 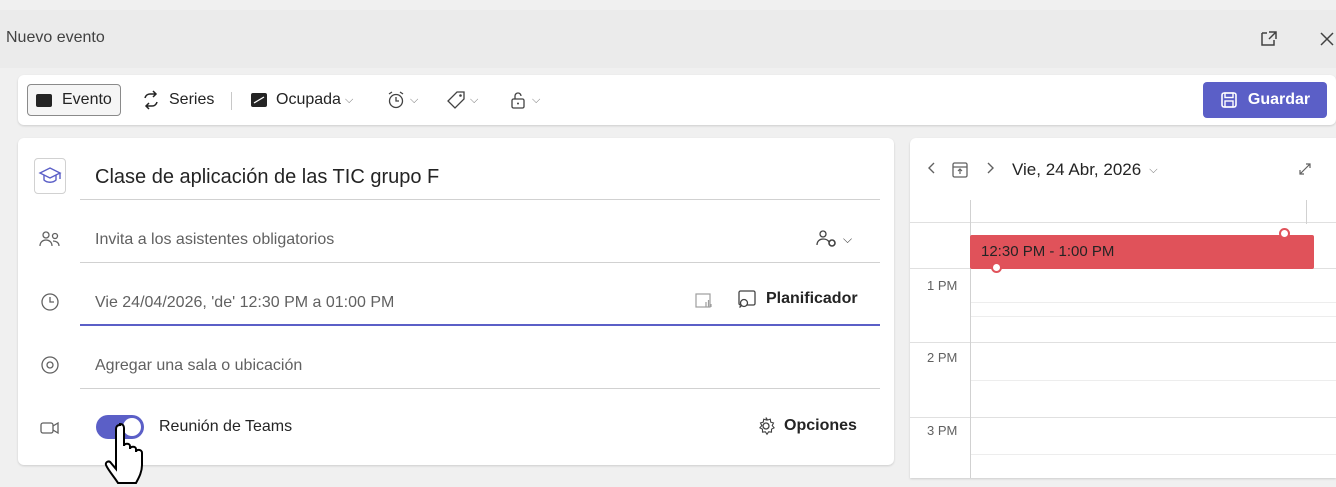 I want to click on date-picker: Vie, 24 Abr, 2026 ⌵, so click(x=1085, y=170).